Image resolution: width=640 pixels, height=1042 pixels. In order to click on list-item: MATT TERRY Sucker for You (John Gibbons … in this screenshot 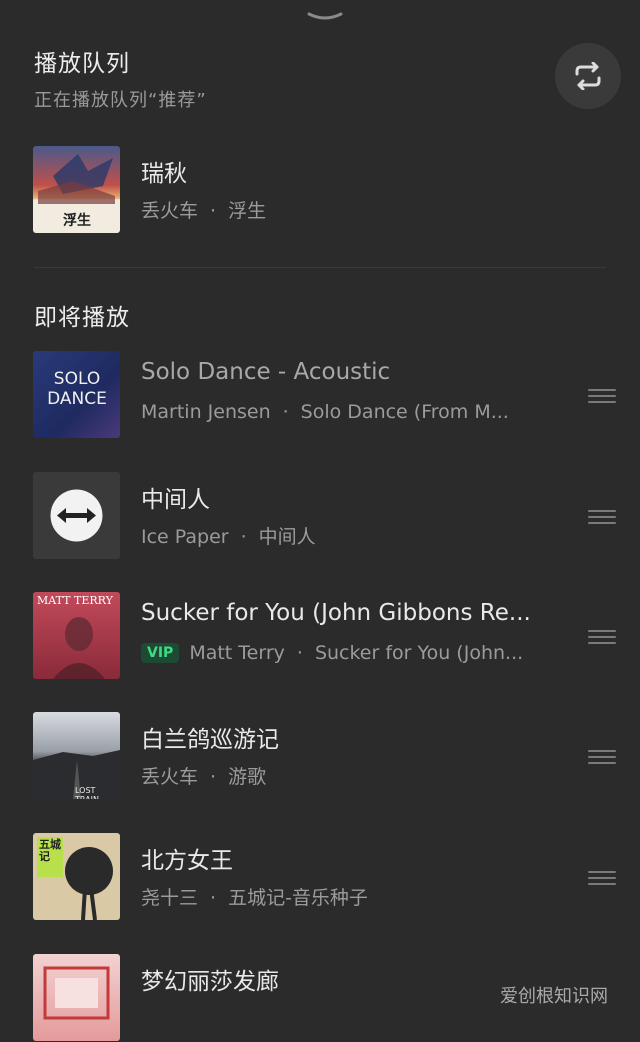, I will do `click(320, 636)`.